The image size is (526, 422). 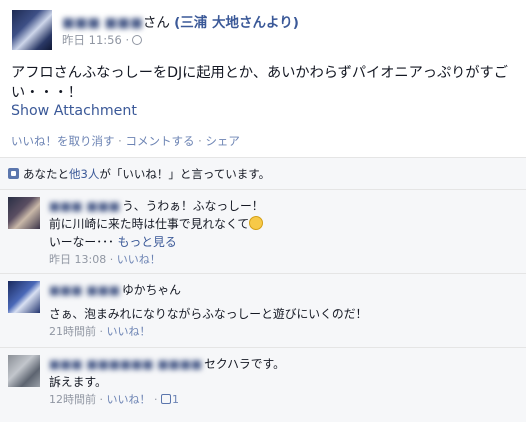 What do you see at coordinates (92, 40) in the screenshot?
I see `post-timestamp: 昨日 11:56` at bounding box center [92, 40].